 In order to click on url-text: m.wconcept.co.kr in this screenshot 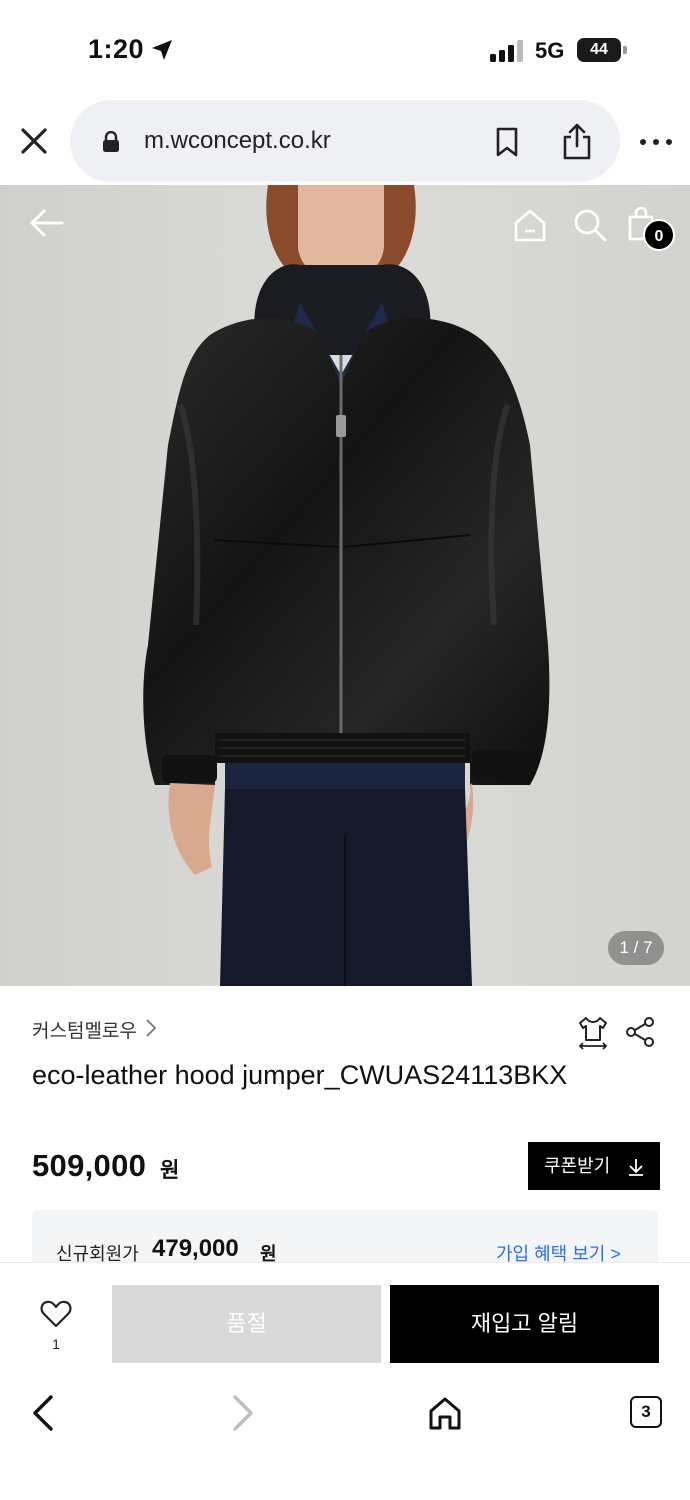, I will do `click(237, 140)`.